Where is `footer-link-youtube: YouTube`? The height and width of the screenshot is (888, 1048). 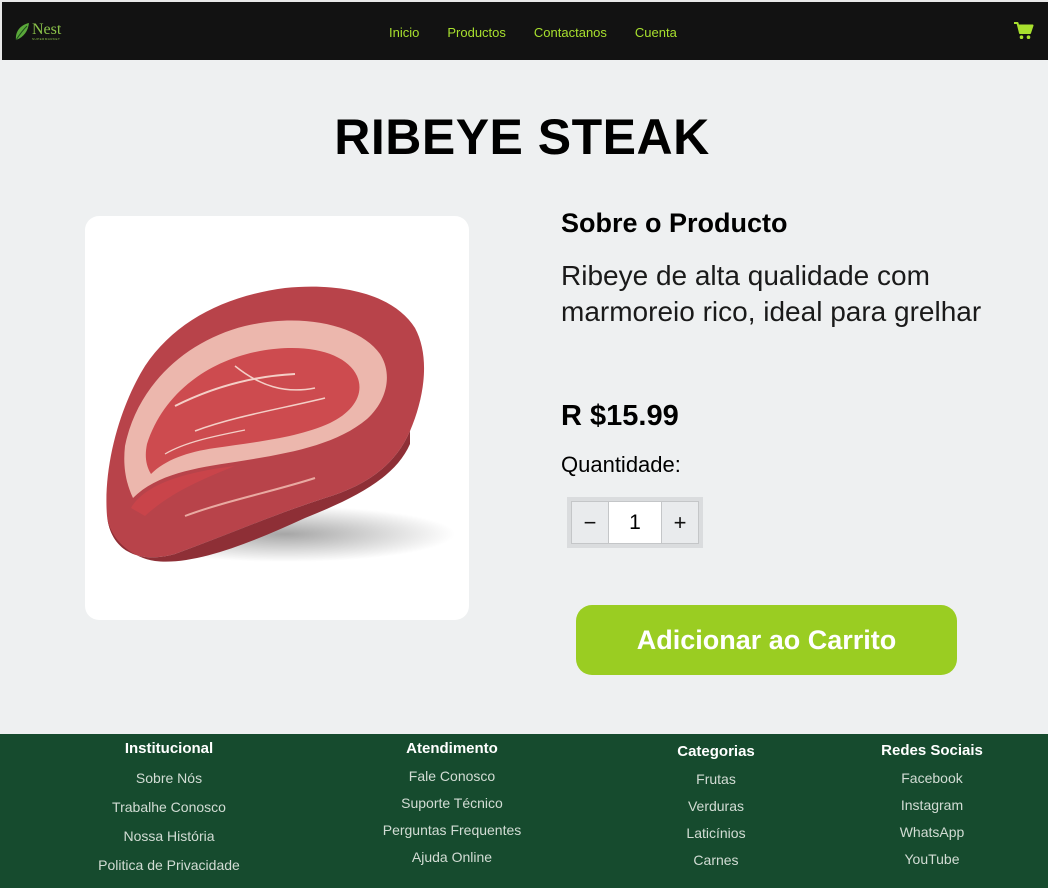
footer-link-youtube: YouTube is located at coordinates (932, 859).